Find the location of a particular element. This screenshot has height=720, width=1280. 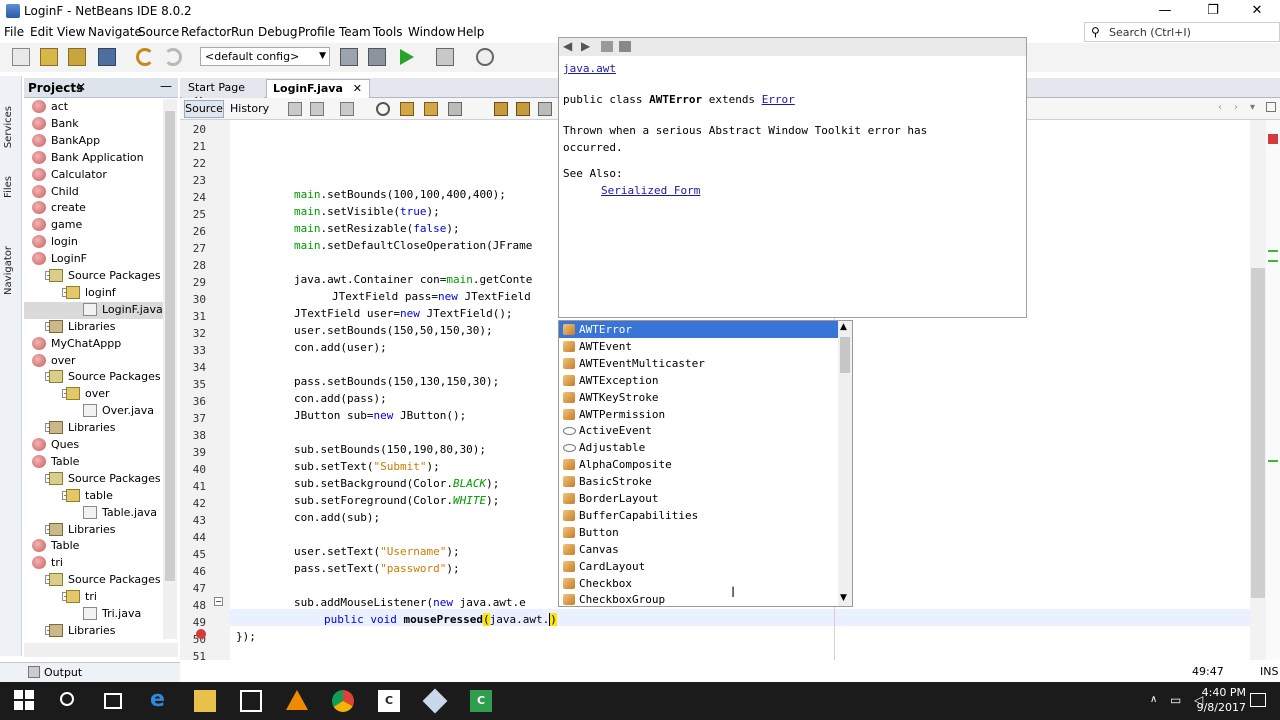

tree-node-project: Ques is located at coordinates (94, 445).